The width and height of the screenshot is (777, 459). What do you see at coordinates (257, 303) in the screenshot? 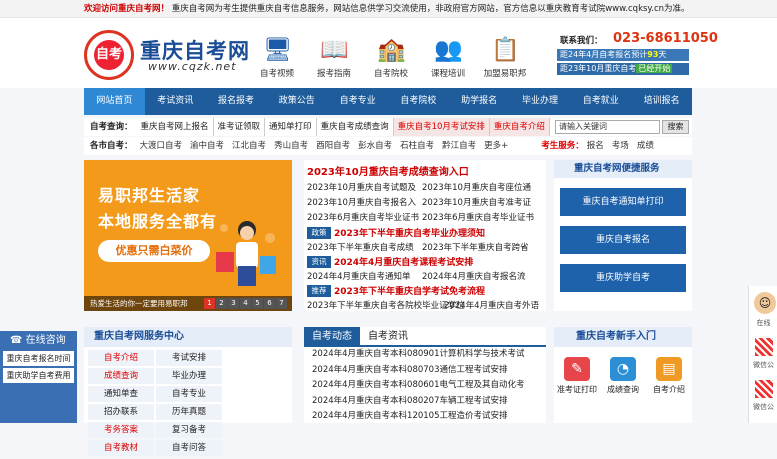
I see `pager-dot: 5` at bounding box center [257, 303].